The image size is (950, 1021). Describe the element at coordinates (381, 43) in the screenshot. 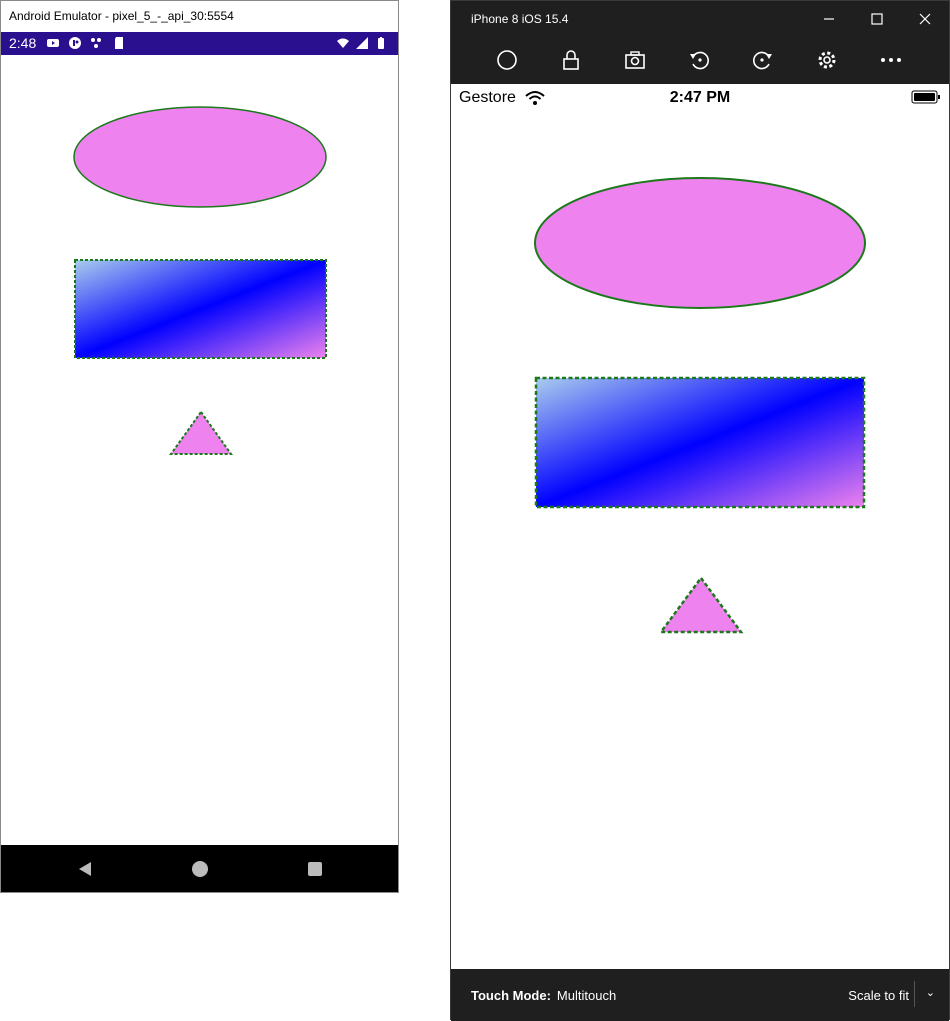

I see `battery-icon` at that location.